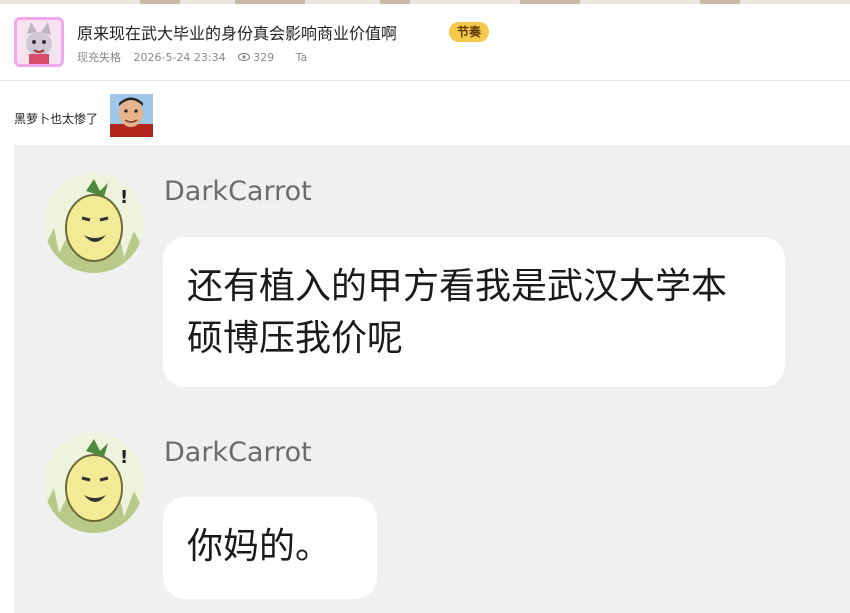 The width and height of the screenshot is (850, 613). Describe the element at coordinates (99, 57) in the screenshot. I see `author-name: 现充失格` at that location.